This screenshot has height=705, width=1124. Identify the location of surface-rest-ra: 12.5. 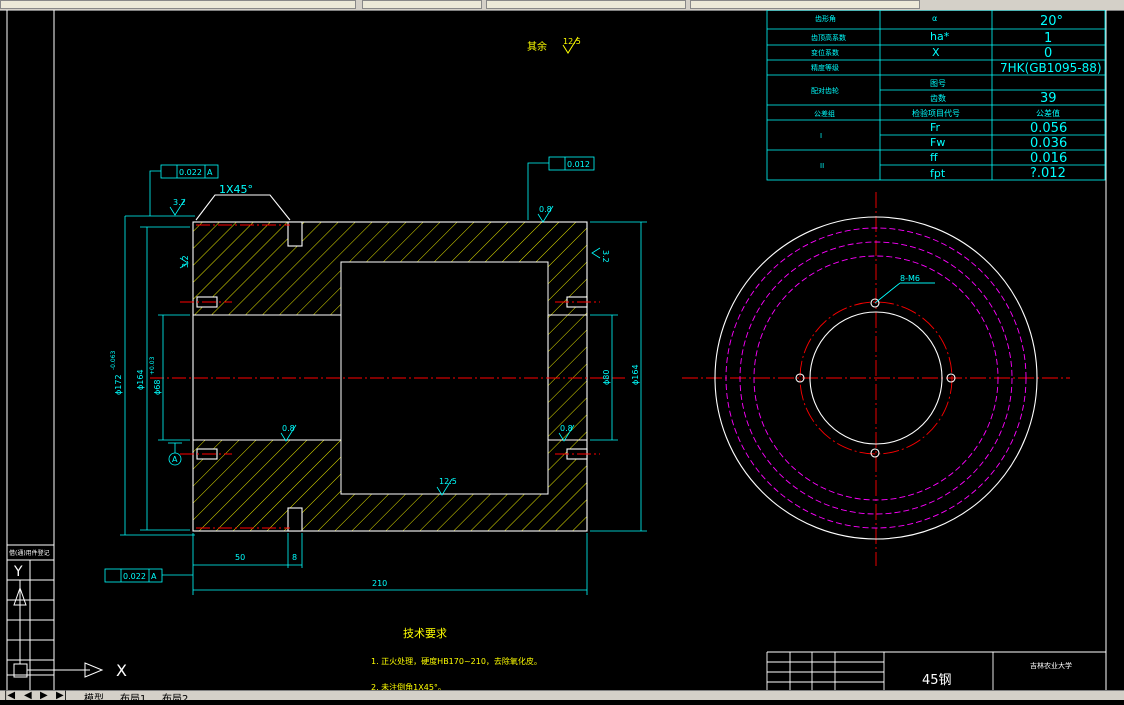
(572, 41).